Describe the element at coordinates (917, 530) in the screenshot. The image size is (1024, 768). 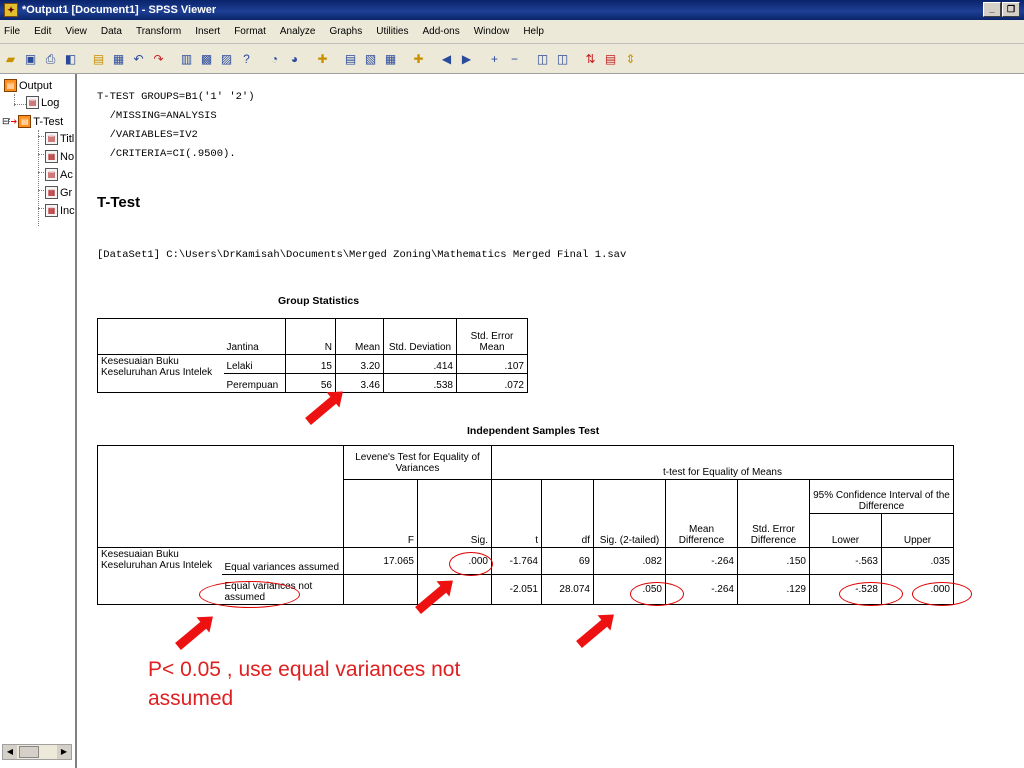
I see `col-upper: Upper` at that location.